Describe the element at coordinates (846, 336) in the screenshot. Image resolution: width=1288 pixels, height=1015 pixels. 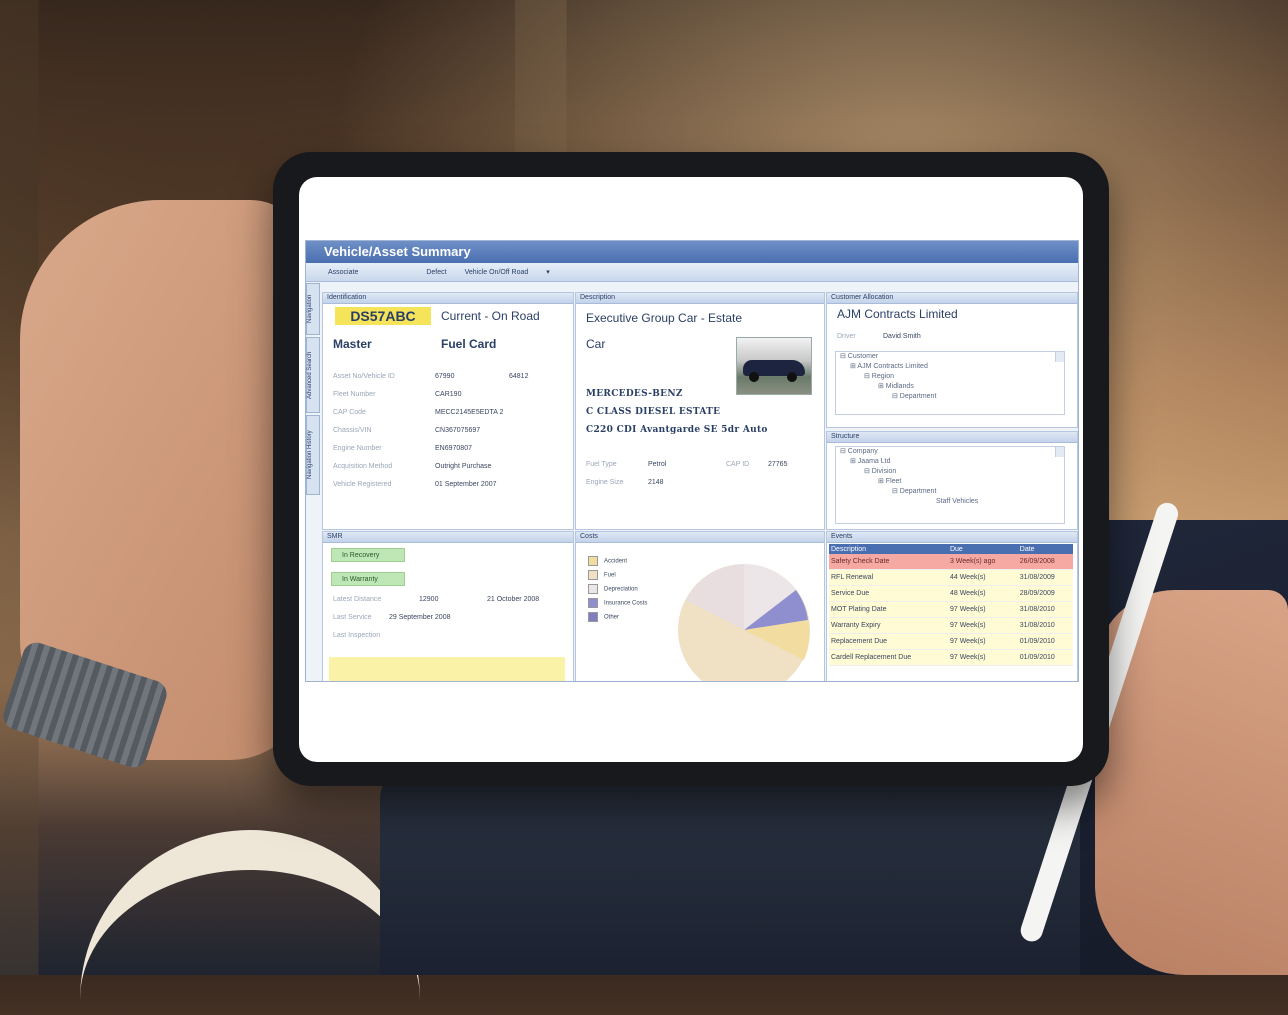
I see `driver-label: Driver` at that location.